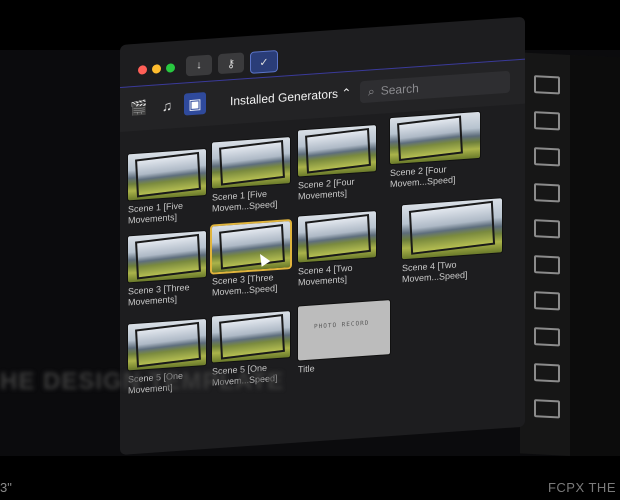  Describe the element at coordinates (195, 103) in the screenshot. I see `generators-icon: ▣` at that location.